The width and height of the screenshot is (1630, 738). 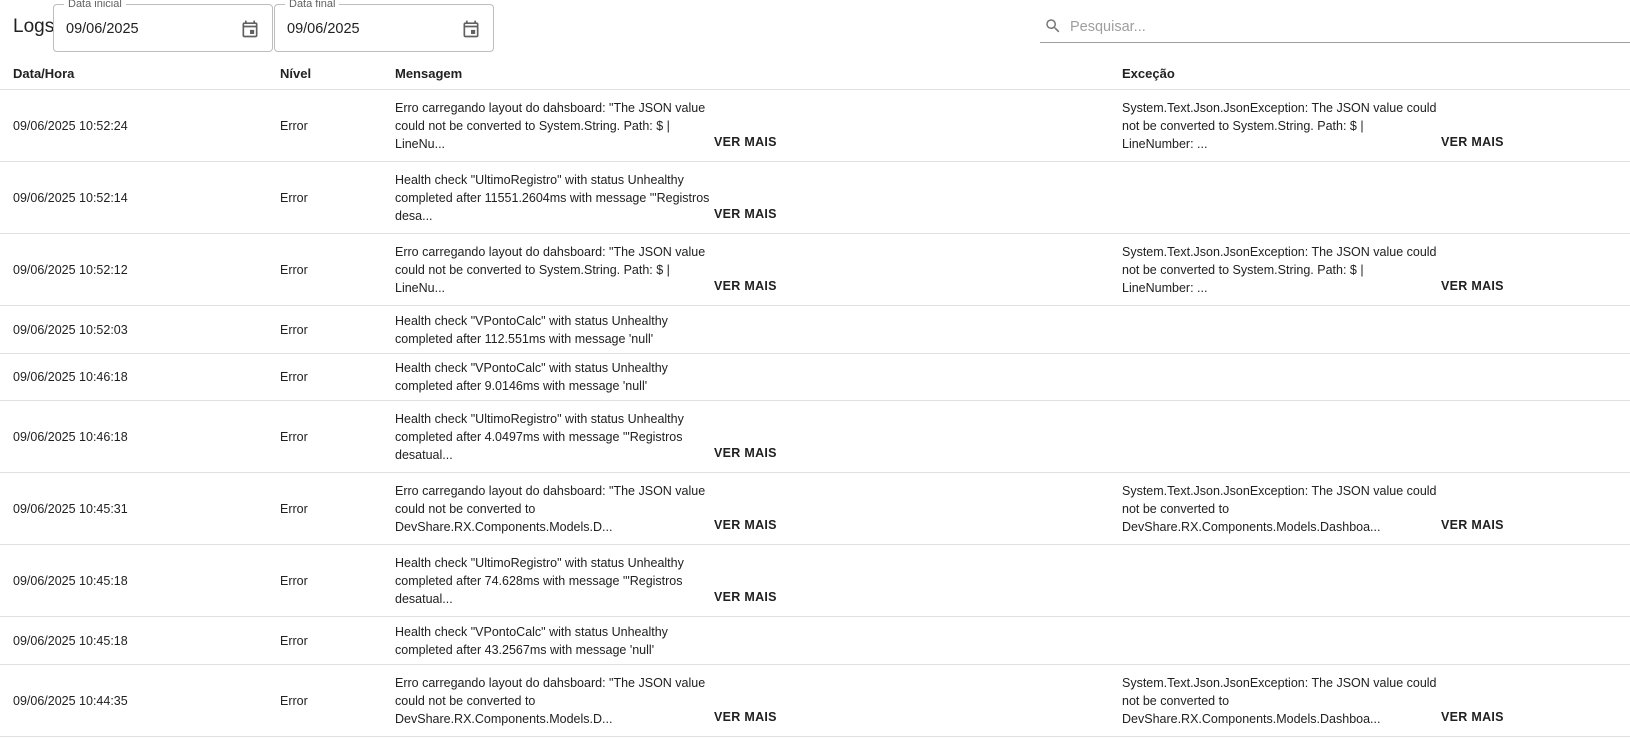 I want to click on row-datetime: 09/06/2025 10:52:12, so click(x=70, y=269).